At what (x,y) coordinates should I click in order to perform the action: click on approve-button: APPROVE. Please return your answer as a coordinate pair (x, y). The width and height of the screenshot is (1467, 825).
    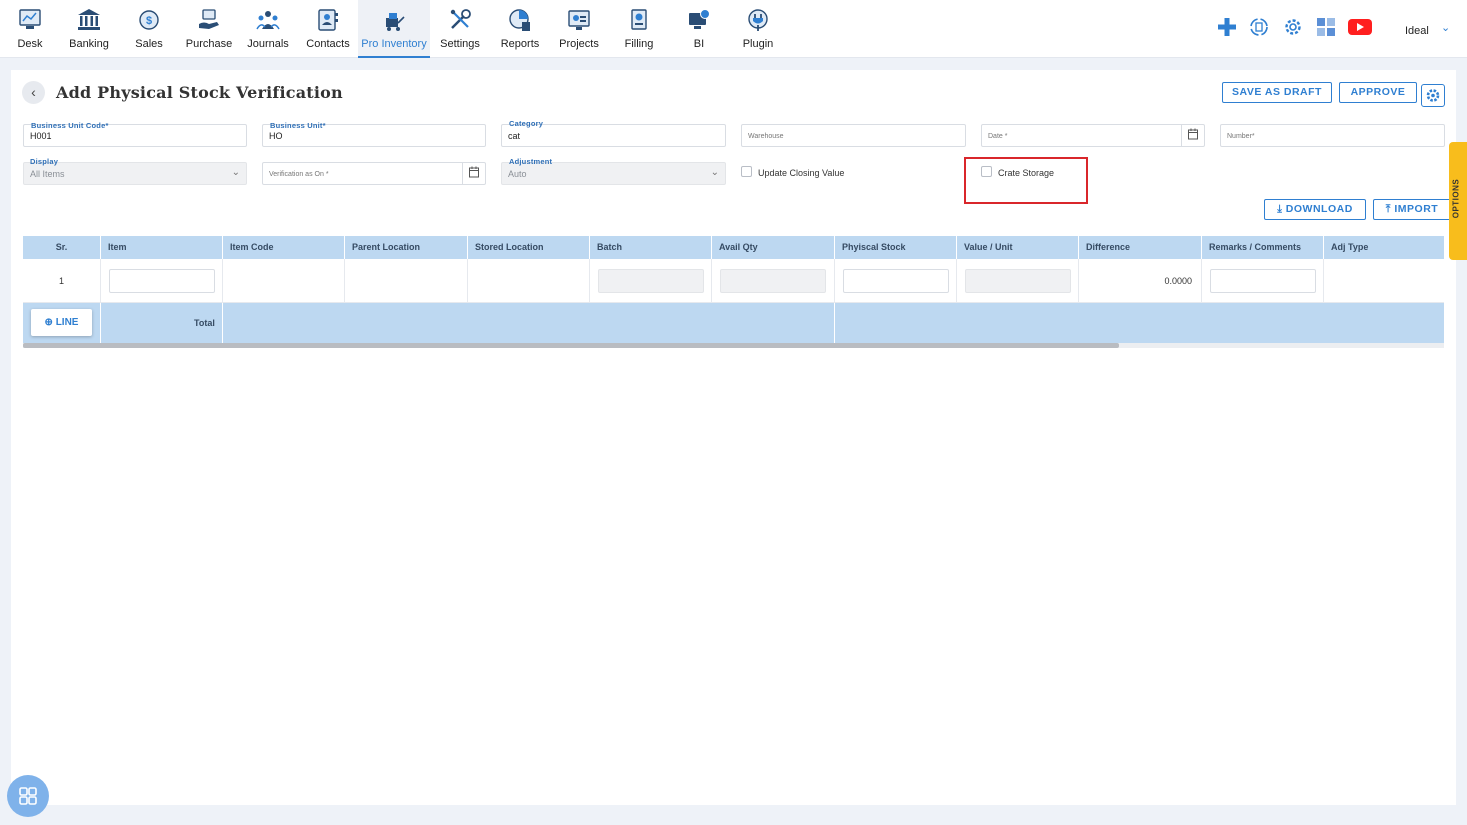
    Looking at the image, I should click on (1378, 92).